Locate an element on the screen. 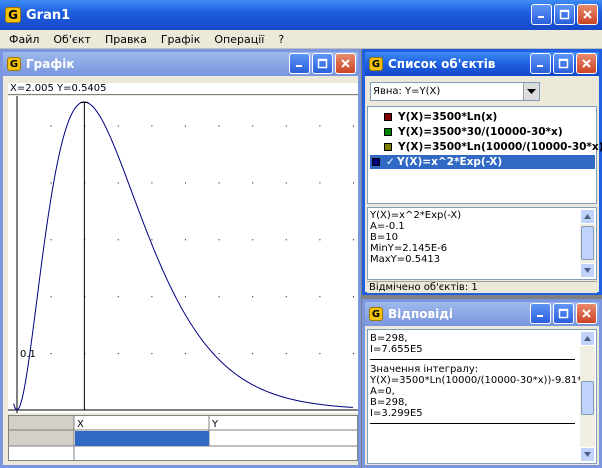 Image resolution: width=602 pixels, height=468 pixels. object-item-2: ✓ Y(X)=3500*Ln(10000/(10000-30*x) is located at coordinates (486, 147).